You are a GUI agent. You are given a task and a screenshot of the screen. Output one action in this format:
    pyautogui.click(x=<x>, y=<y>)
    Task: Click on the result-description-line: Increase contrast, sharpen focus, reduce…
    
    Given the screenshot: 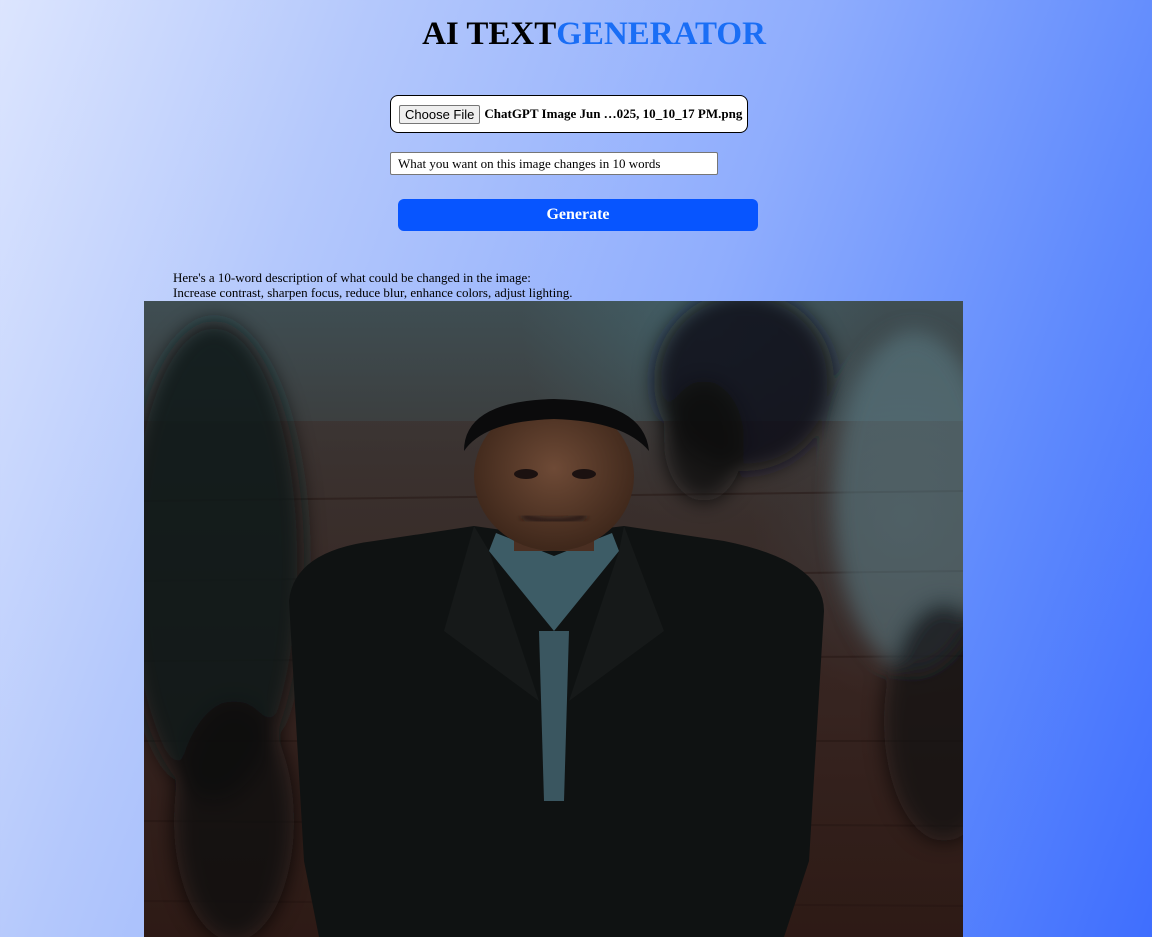 What is the action you would take?
    pyautogui.click(x=373, y=292)
    